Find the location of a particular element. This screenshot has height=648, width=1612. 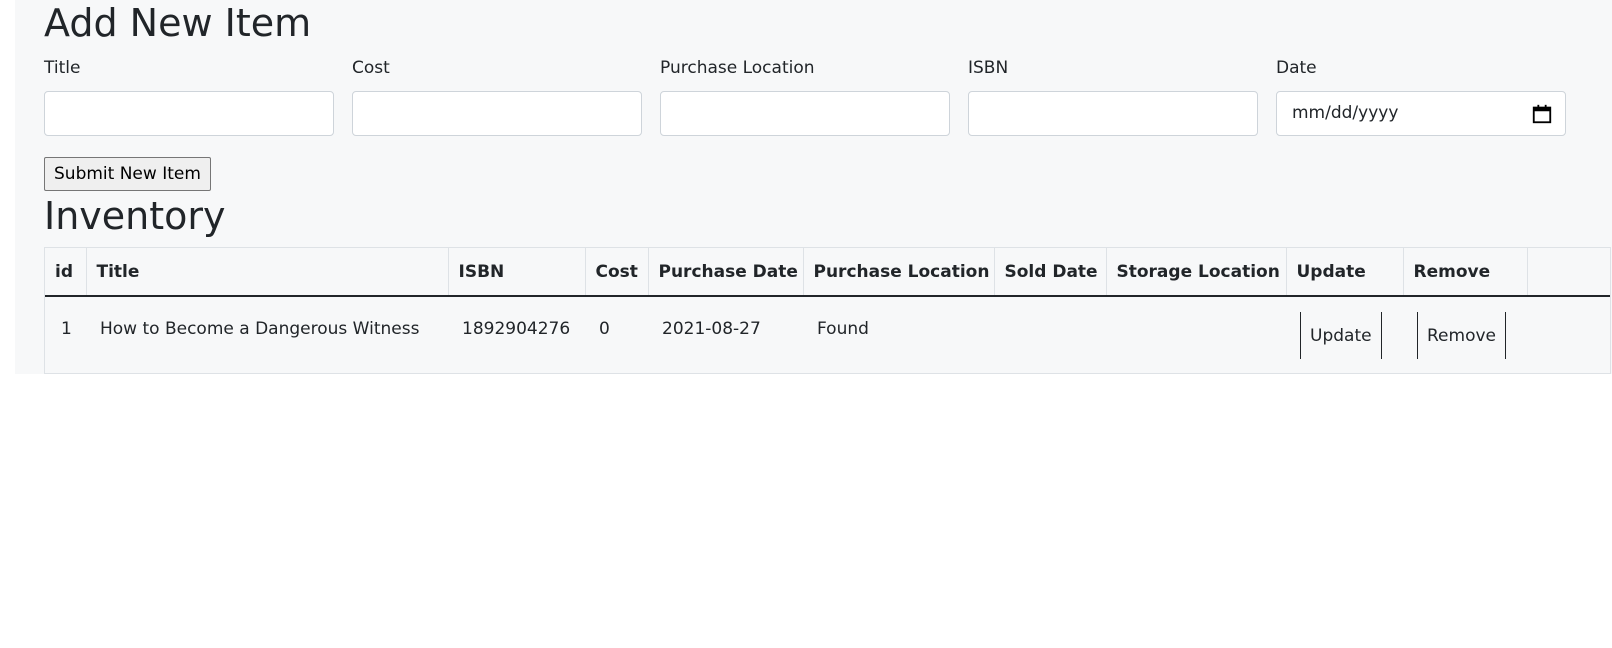

add-item-heading: Add New Item is located at coordinates (178, 23).